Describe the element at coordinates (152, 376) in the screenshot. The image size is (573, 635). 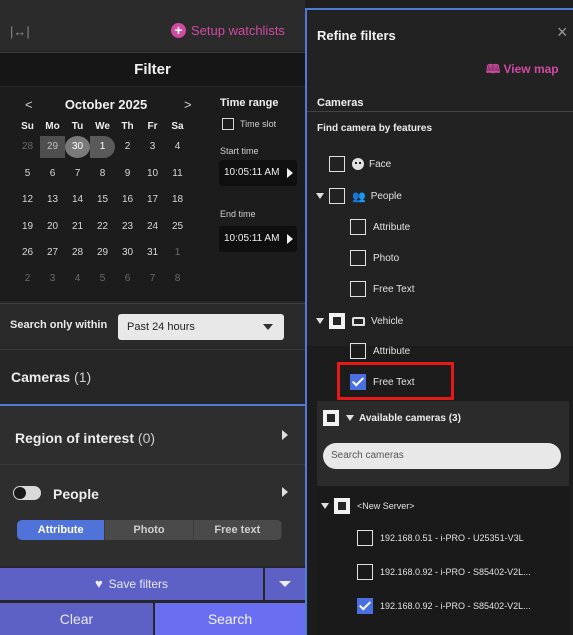
I see `cameras-section: Cameras (1)` at that location.